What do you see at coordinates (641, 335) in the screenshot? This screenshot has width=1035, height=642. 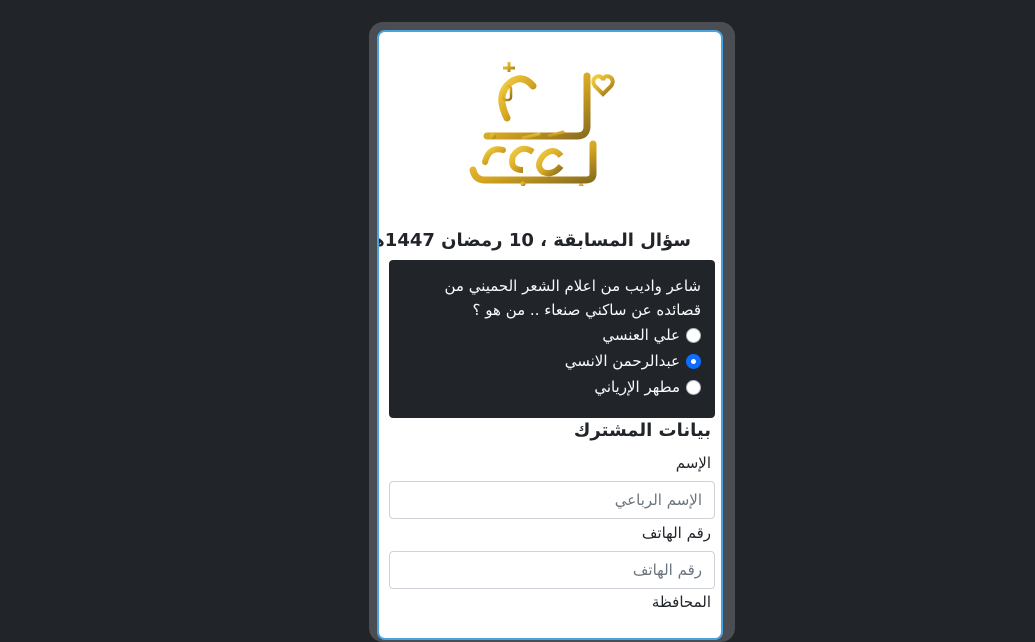 I see `option-1-label: علي العنسي` at bounding box center [641, 335].